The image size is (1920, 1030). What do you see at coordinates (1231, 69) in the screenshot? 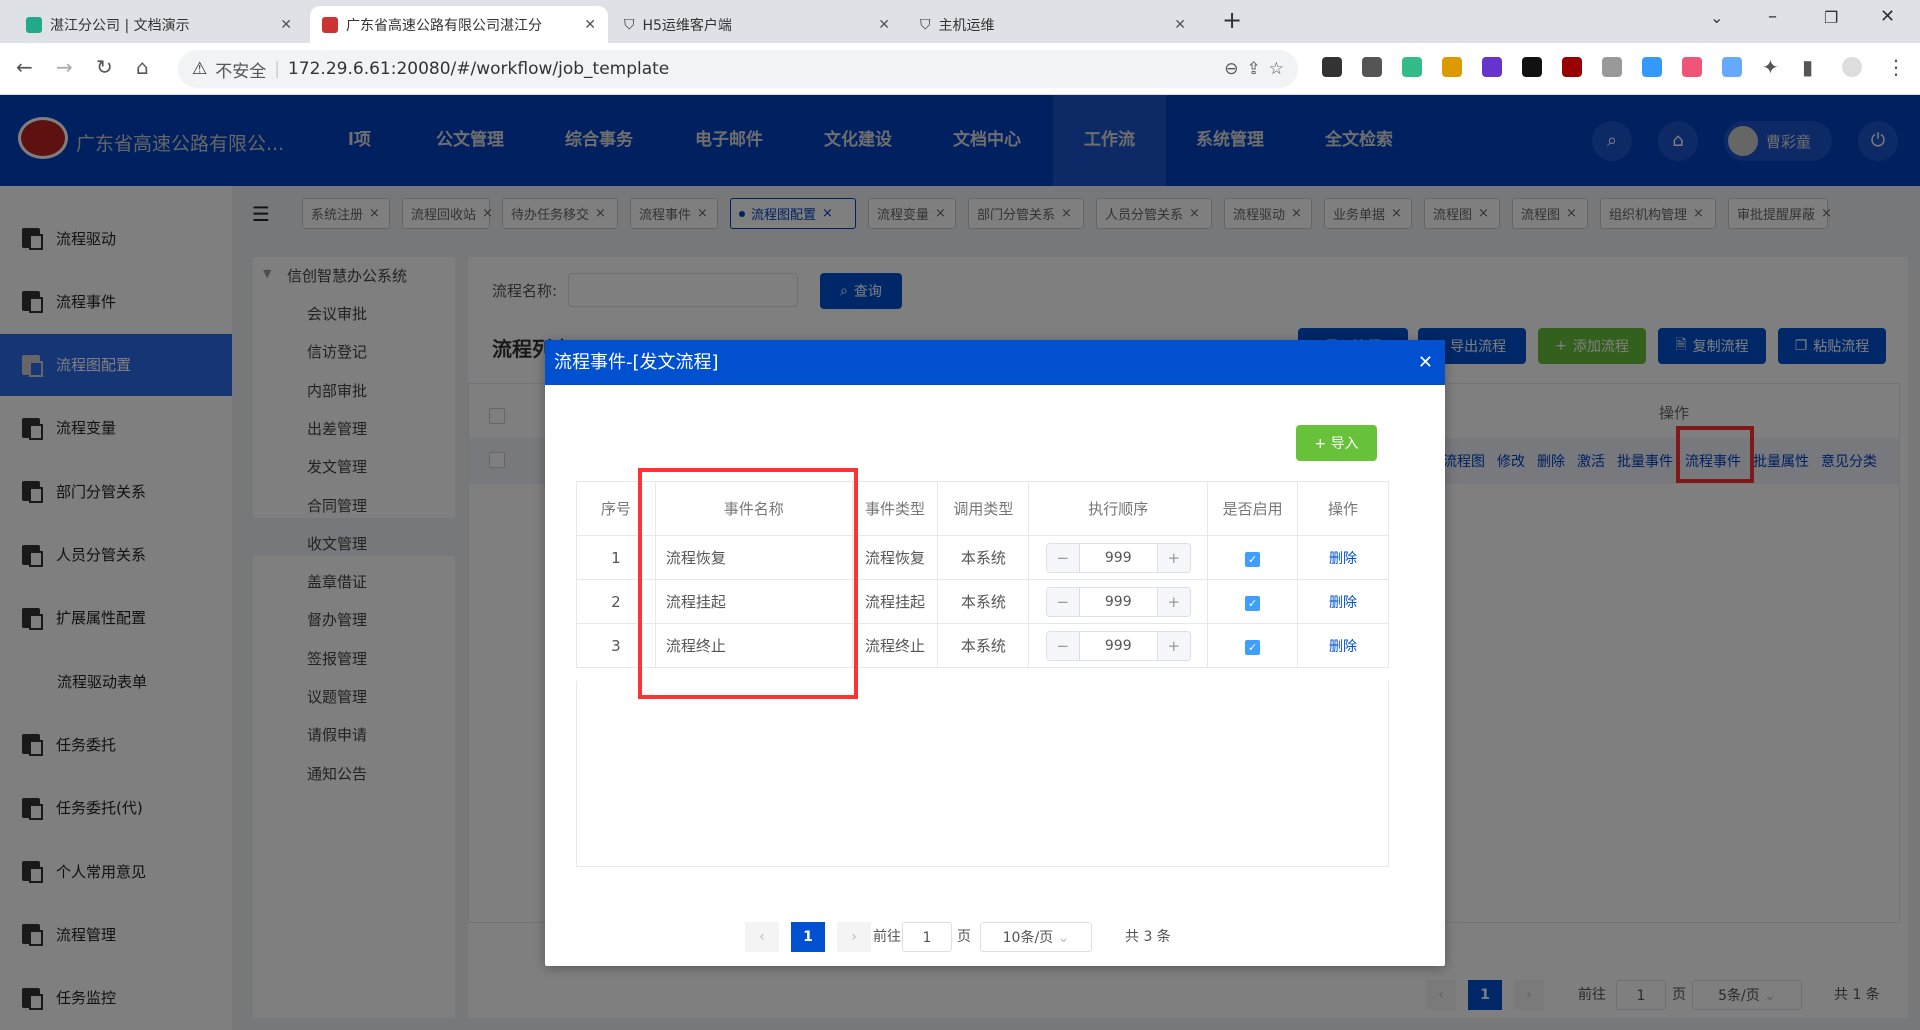
I see `zoom-icon: ⊖` at bounding box center [1231, 69].